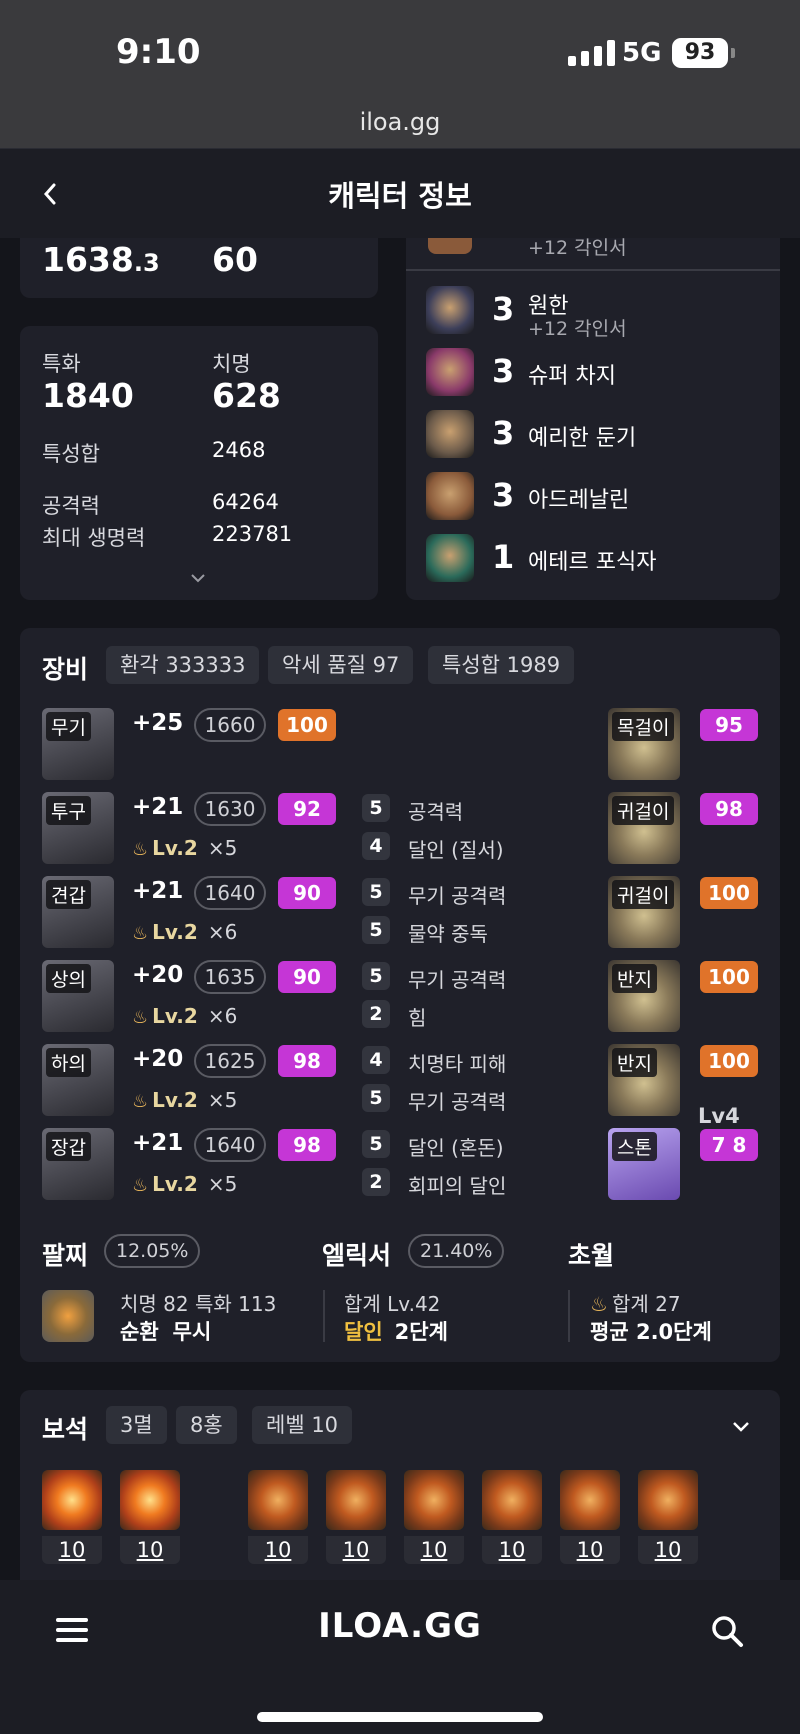 This screenshot has height=1734, width=800. I want to click on effect-name: 물약 중독, so click(448, 934).